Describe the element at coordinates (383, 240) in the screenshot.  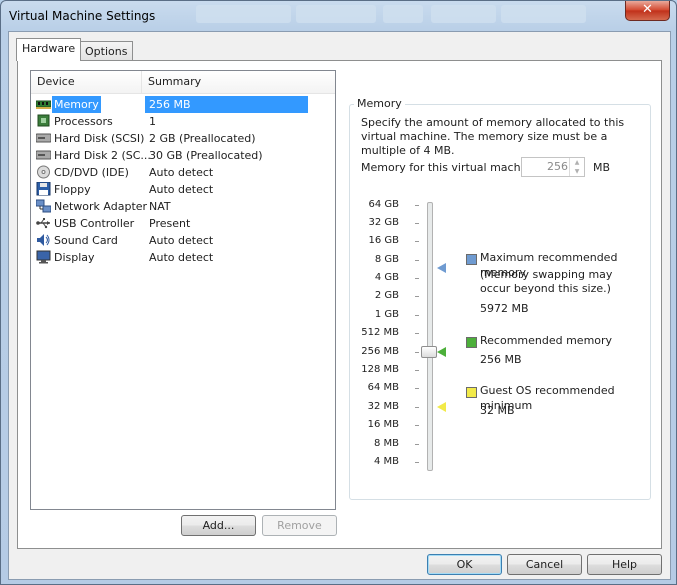
I see `scale-label: 16 GB` at that location.